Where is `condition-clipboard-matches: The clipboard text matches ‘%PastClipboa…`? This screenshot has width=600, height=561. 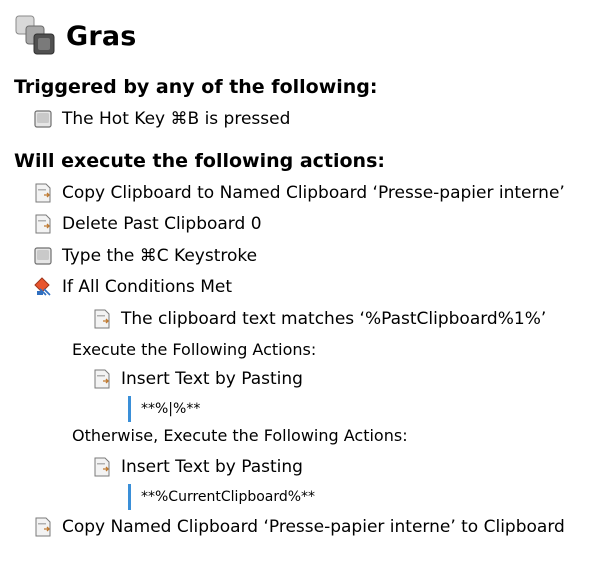
condition-clipboard-matches: The clipboard text matches ‘%PastClipboa… is located at coordinates (319, 319).